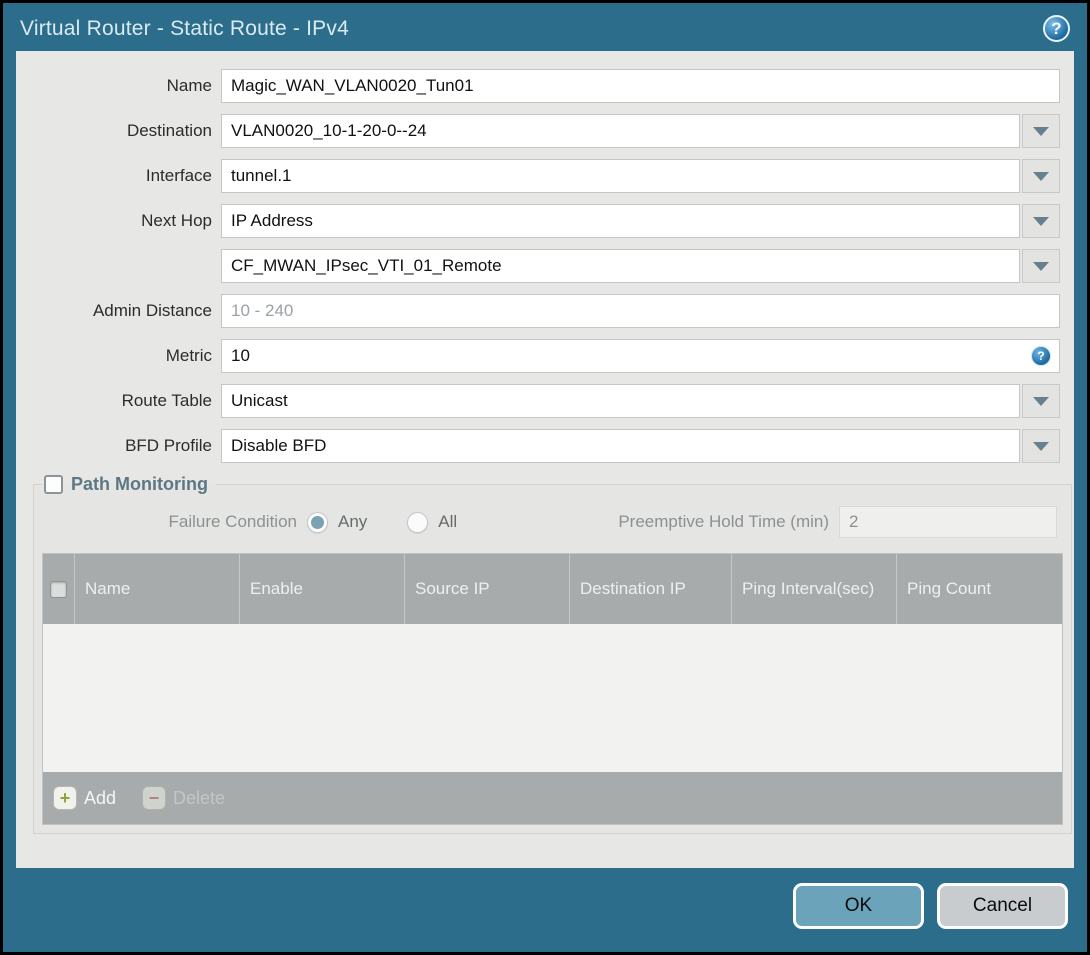  I want to click on add-icon: +, so click(65, 798).